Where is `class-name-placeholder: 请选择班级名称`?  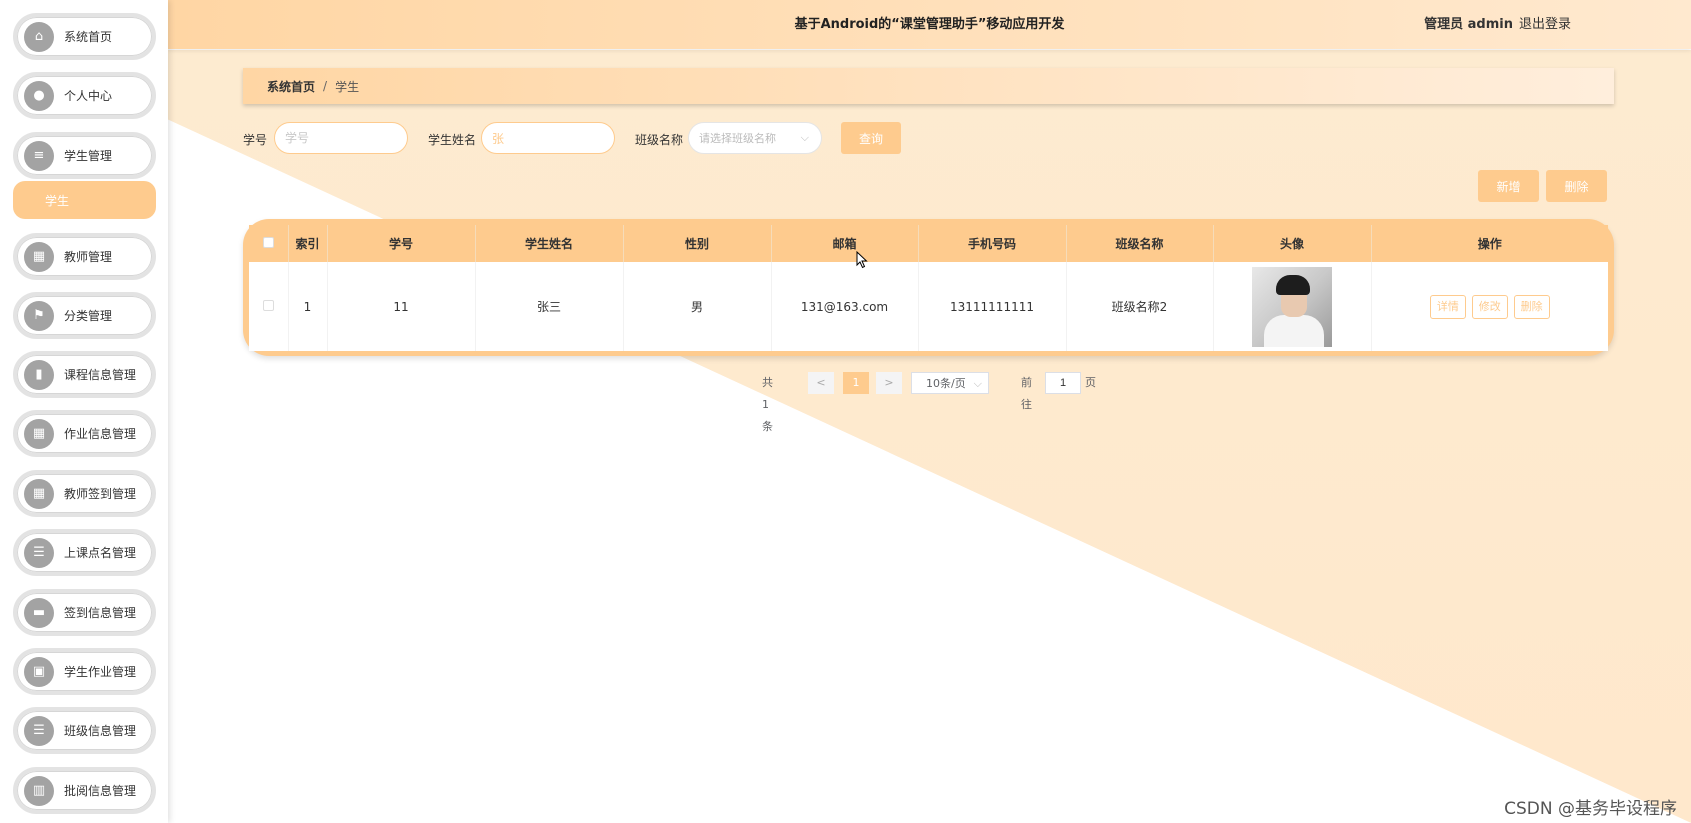 class-name-placeholder: 请选择班级名称 is located at coordinates (737, 138).